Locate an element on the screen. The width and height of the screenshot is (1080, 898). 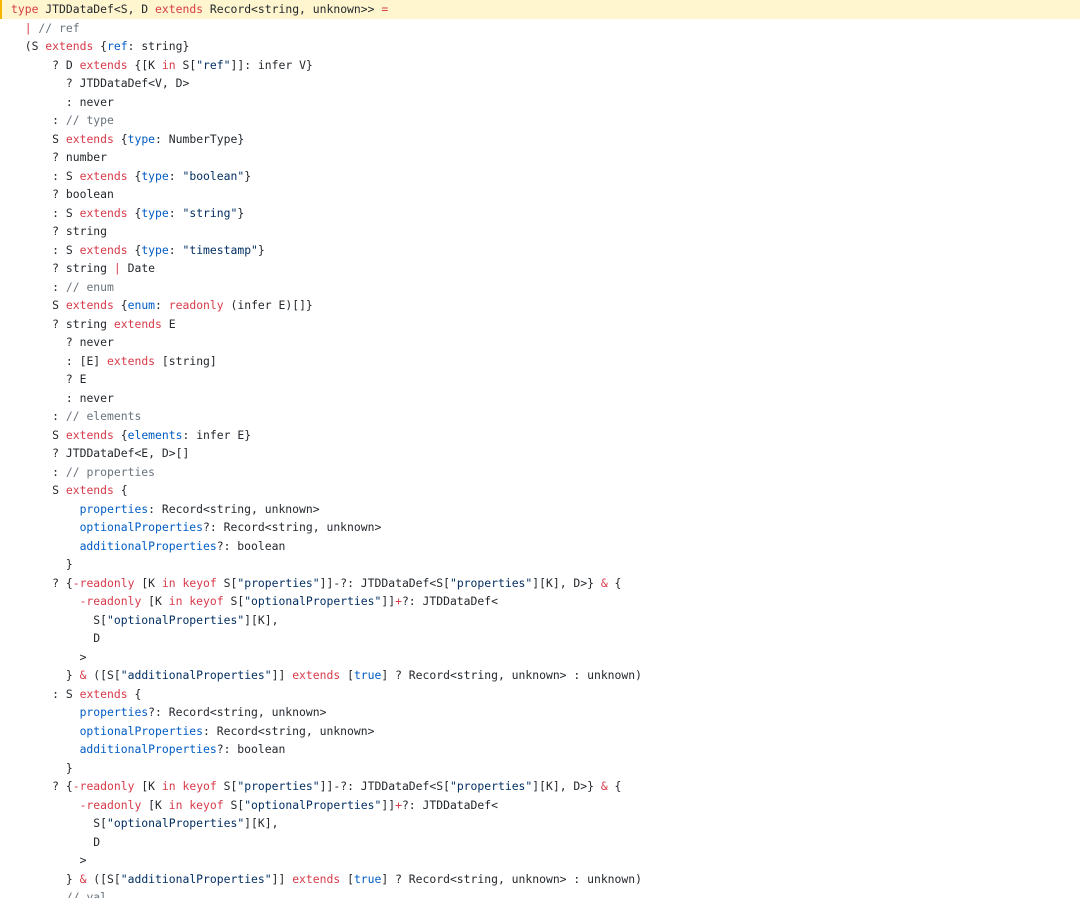
code-line: properties: Record<string, unknown> is located at coordinates (540, 509).